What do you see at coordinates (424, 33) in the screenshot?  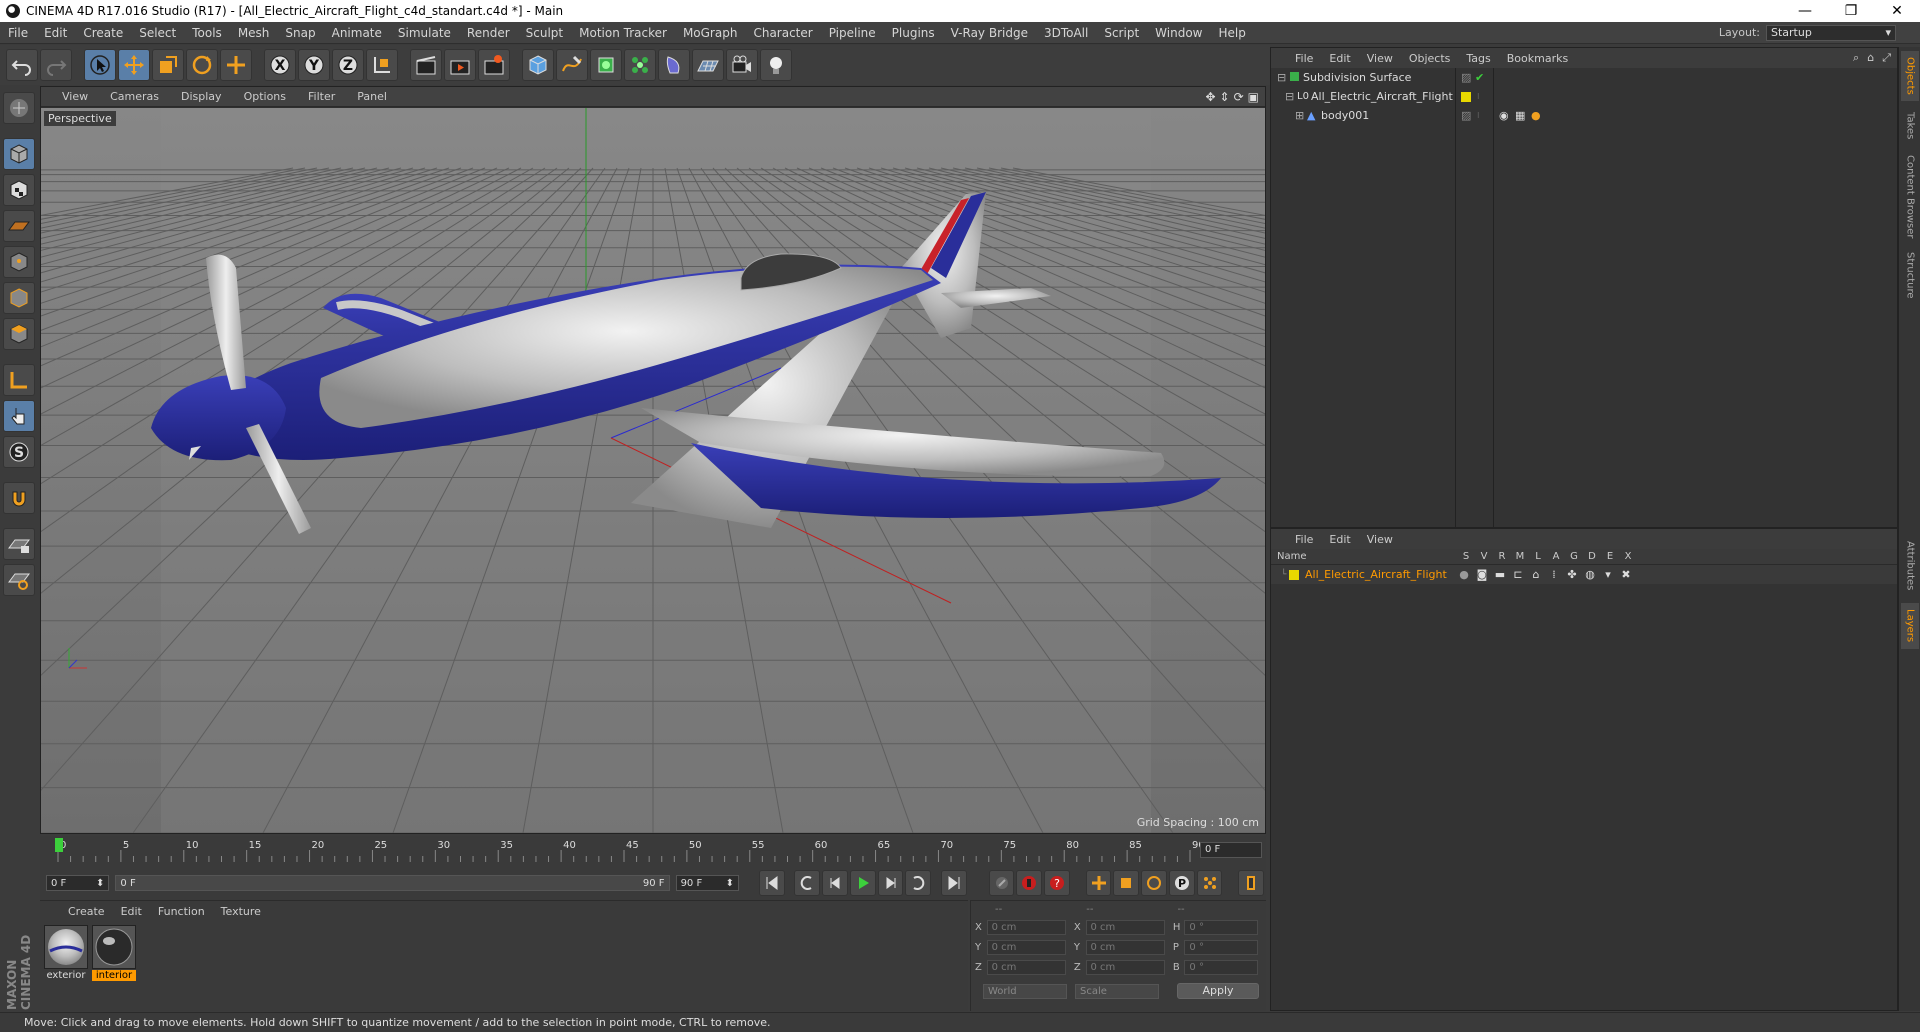 I see `menu-simulate: Simulate` at bounding box center [424, 33].